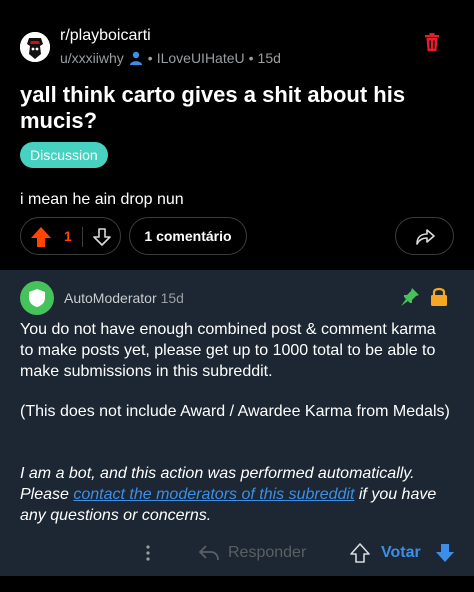  What do you see at coordinates (439, 296) in the screenshot?
I see `lock-icon` at bounding box center [439, 296].